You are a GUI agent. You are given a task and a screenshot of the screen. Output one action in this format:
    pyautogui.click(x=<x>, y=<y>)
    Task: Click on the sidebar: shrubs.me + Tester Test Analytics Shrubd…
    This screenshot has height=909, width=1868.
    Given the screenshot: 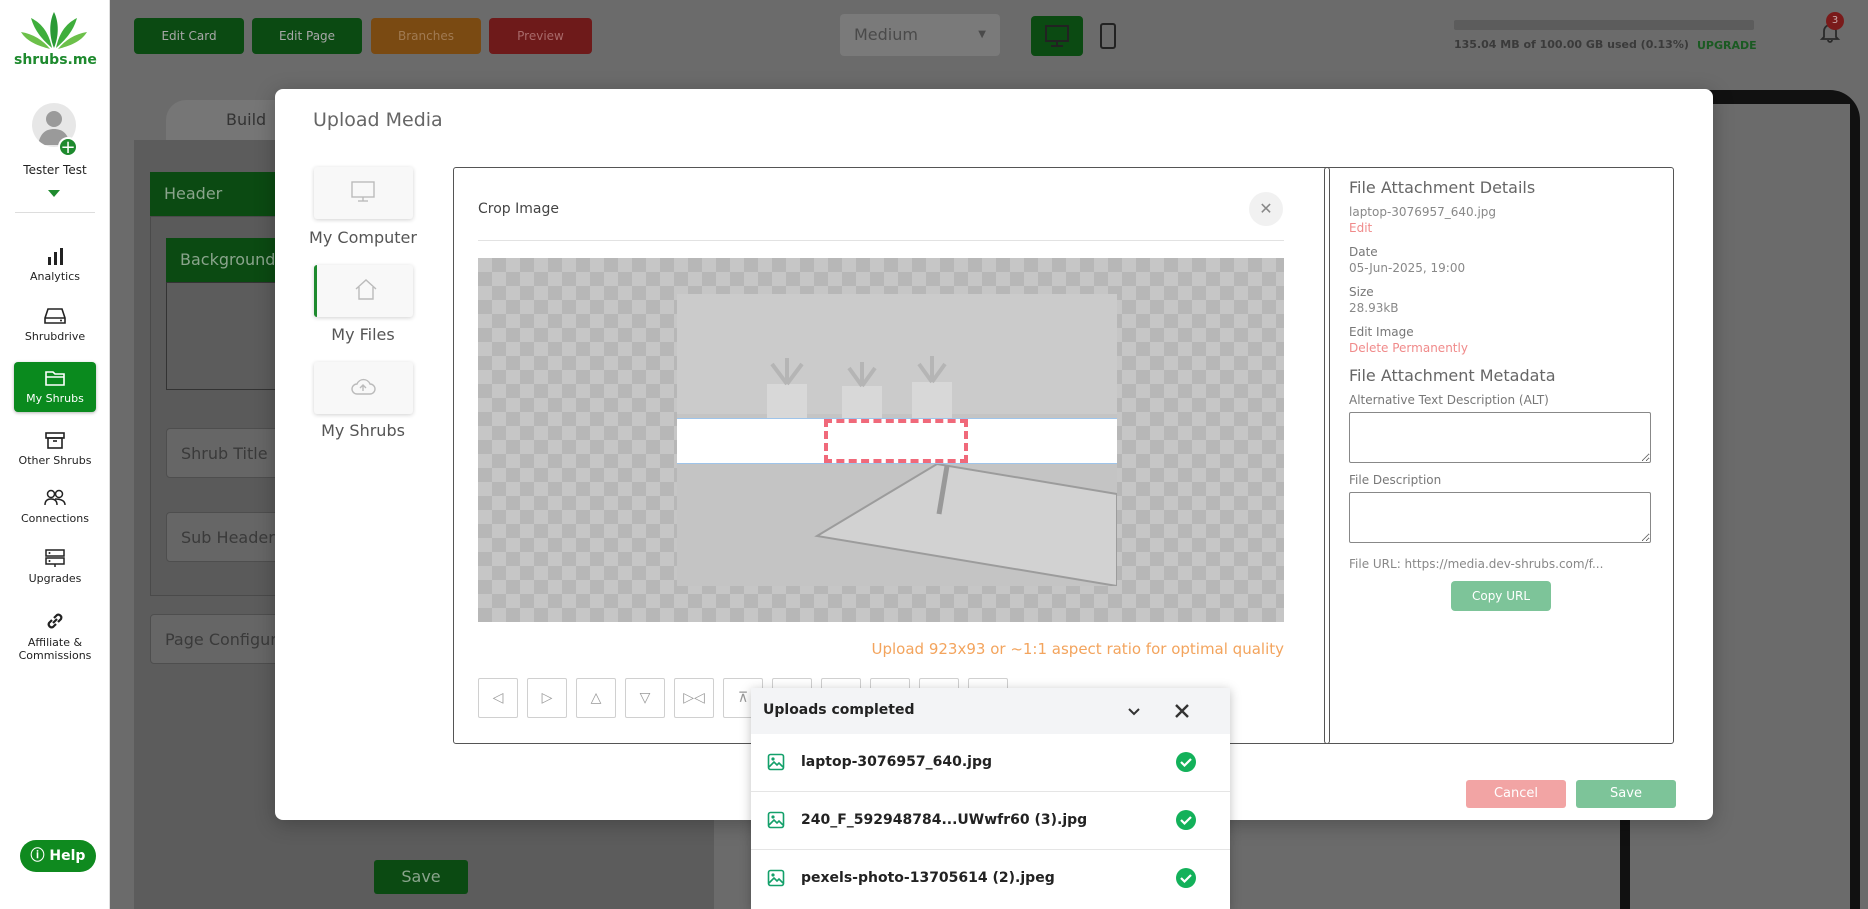 What is the action you would take?
    pyautogui.click(x=55, y=454)
    